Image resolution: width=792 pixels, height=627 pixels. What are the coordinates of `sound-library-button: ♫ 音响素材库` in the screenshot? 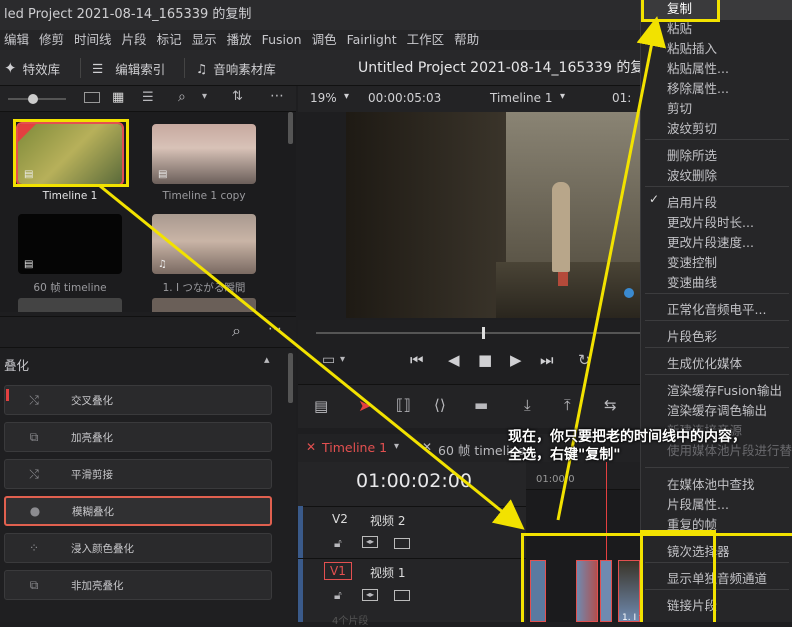 It's located at (236, 68).